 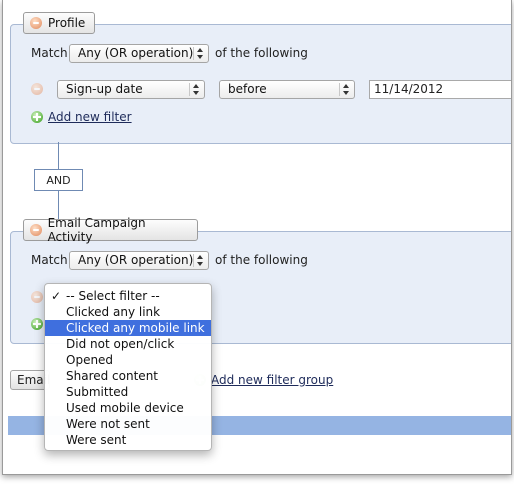 What do you see at coordinates (128, 328) in the screenshot?
I see `dropdown-option-highlighted: Clicked any mobile link` at bounding box center [128, 328].